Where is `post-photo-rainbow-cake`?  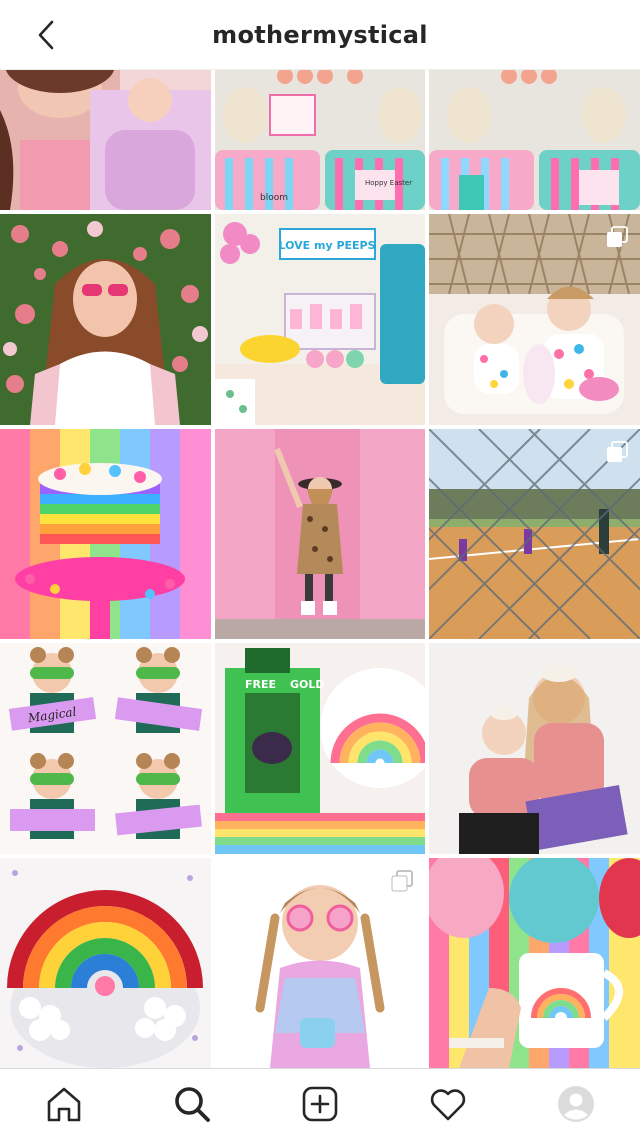
post-photo-rainbow-cake is located at coordinates (105, 534).